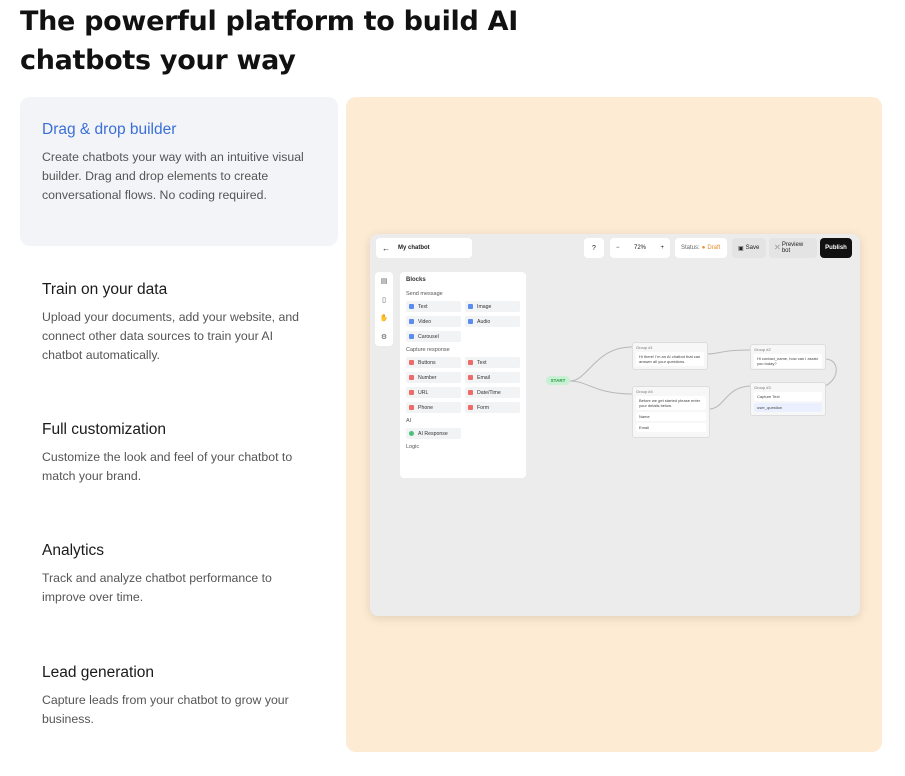 The width and height of the screenshot is (905, 776). What do you see at coordinates (98, 672) in the screenshot?
I see `feature-title: Lead generation` at bounding box center [98, 672].